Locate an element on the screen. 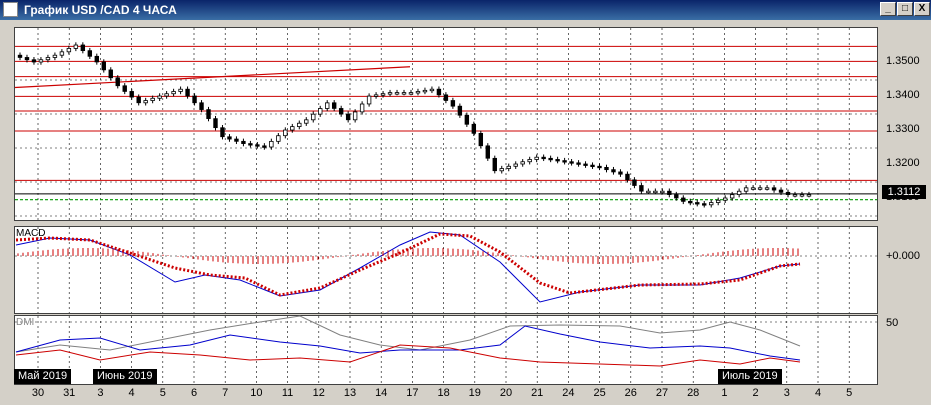 The width and height of the screenshot is (931, 405). date-tick-label: 12 is located at coordinates (318, 393).